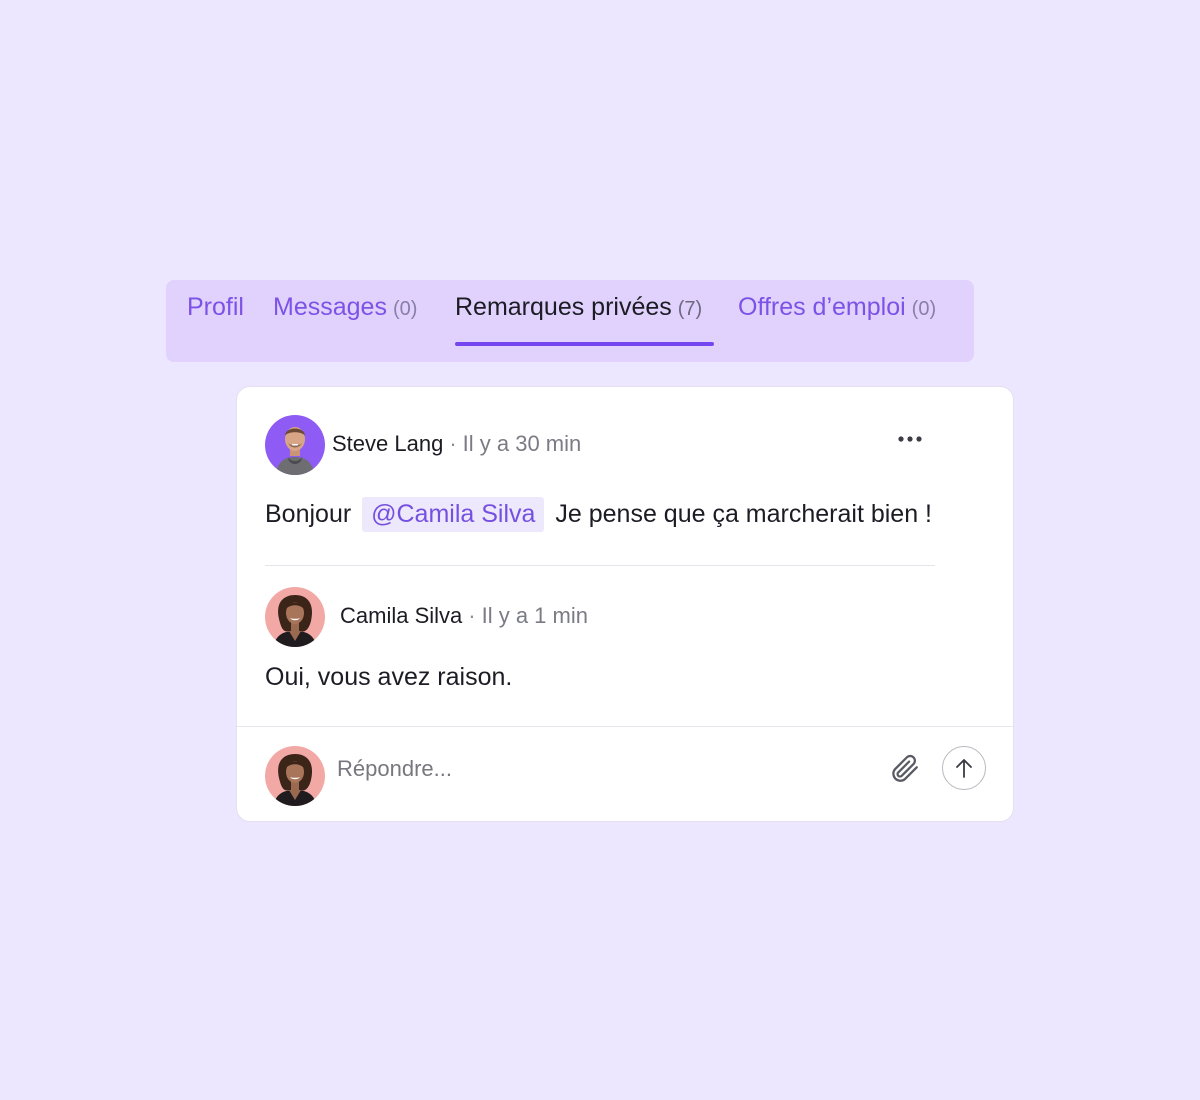 The width and height of the screenshot is (1200, 1100). I want to click on tab-label: Profil, so click(215, 307).